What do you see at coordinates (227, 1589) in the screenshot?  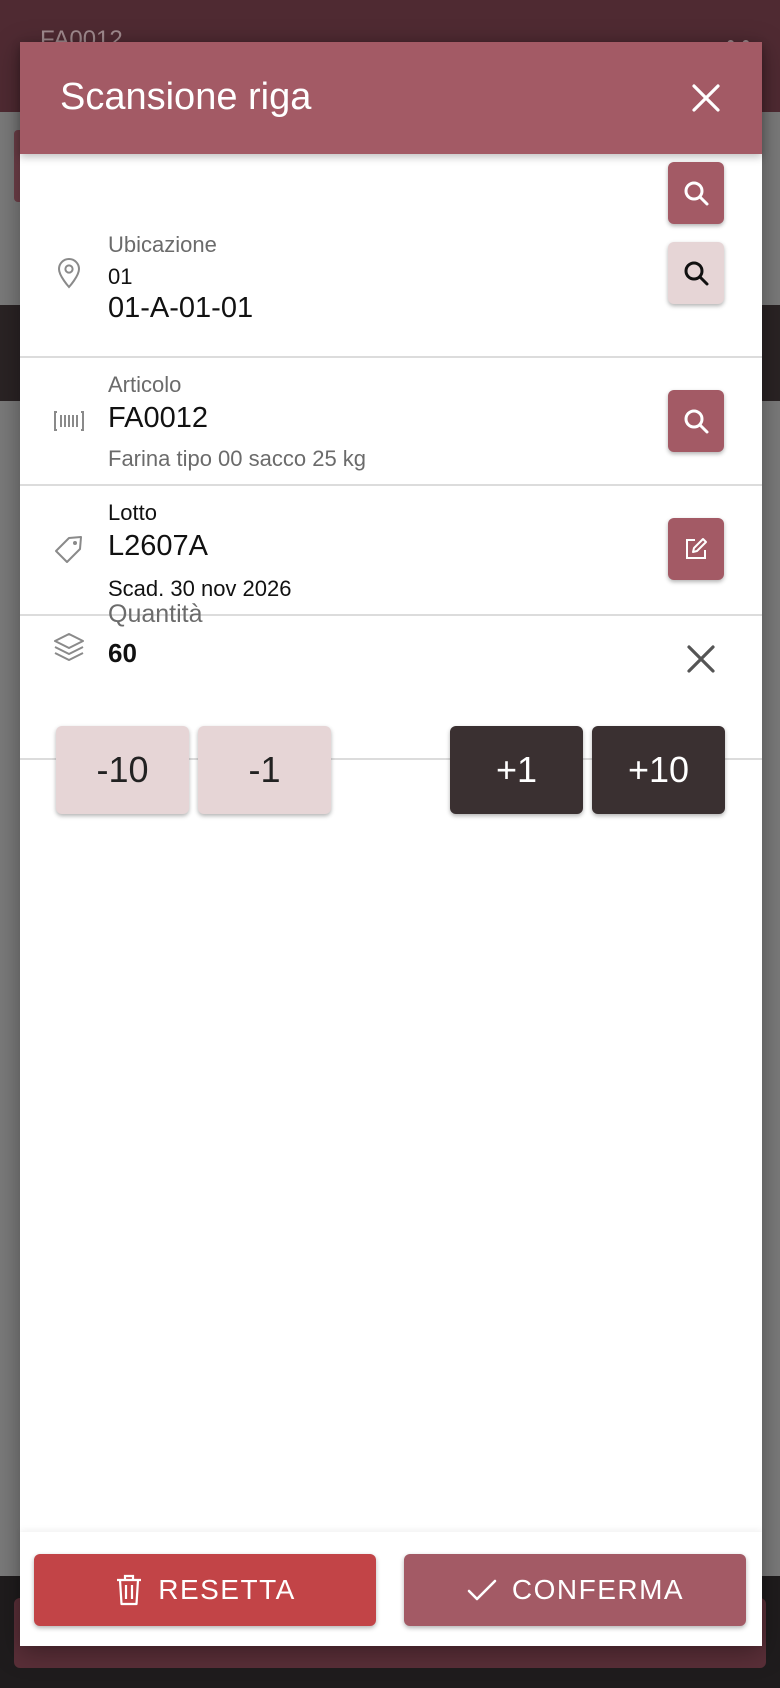 I see `reset-button-label: RESETTA` at bounding box center [227, 1589].